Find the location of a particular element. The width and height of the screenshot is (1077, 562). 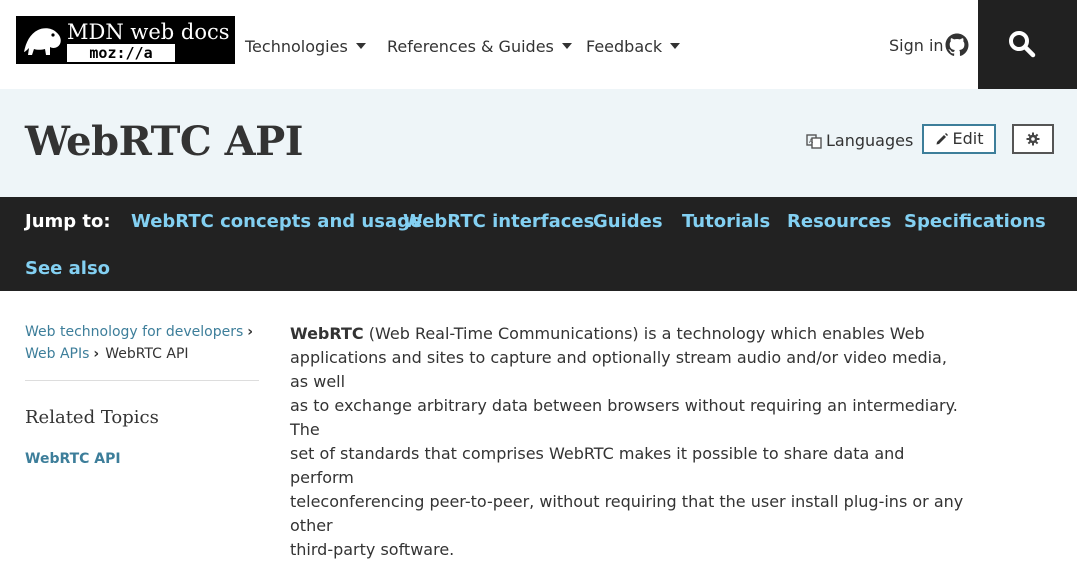

logo-text: MDN web docs is located at coordinates (148, 32).